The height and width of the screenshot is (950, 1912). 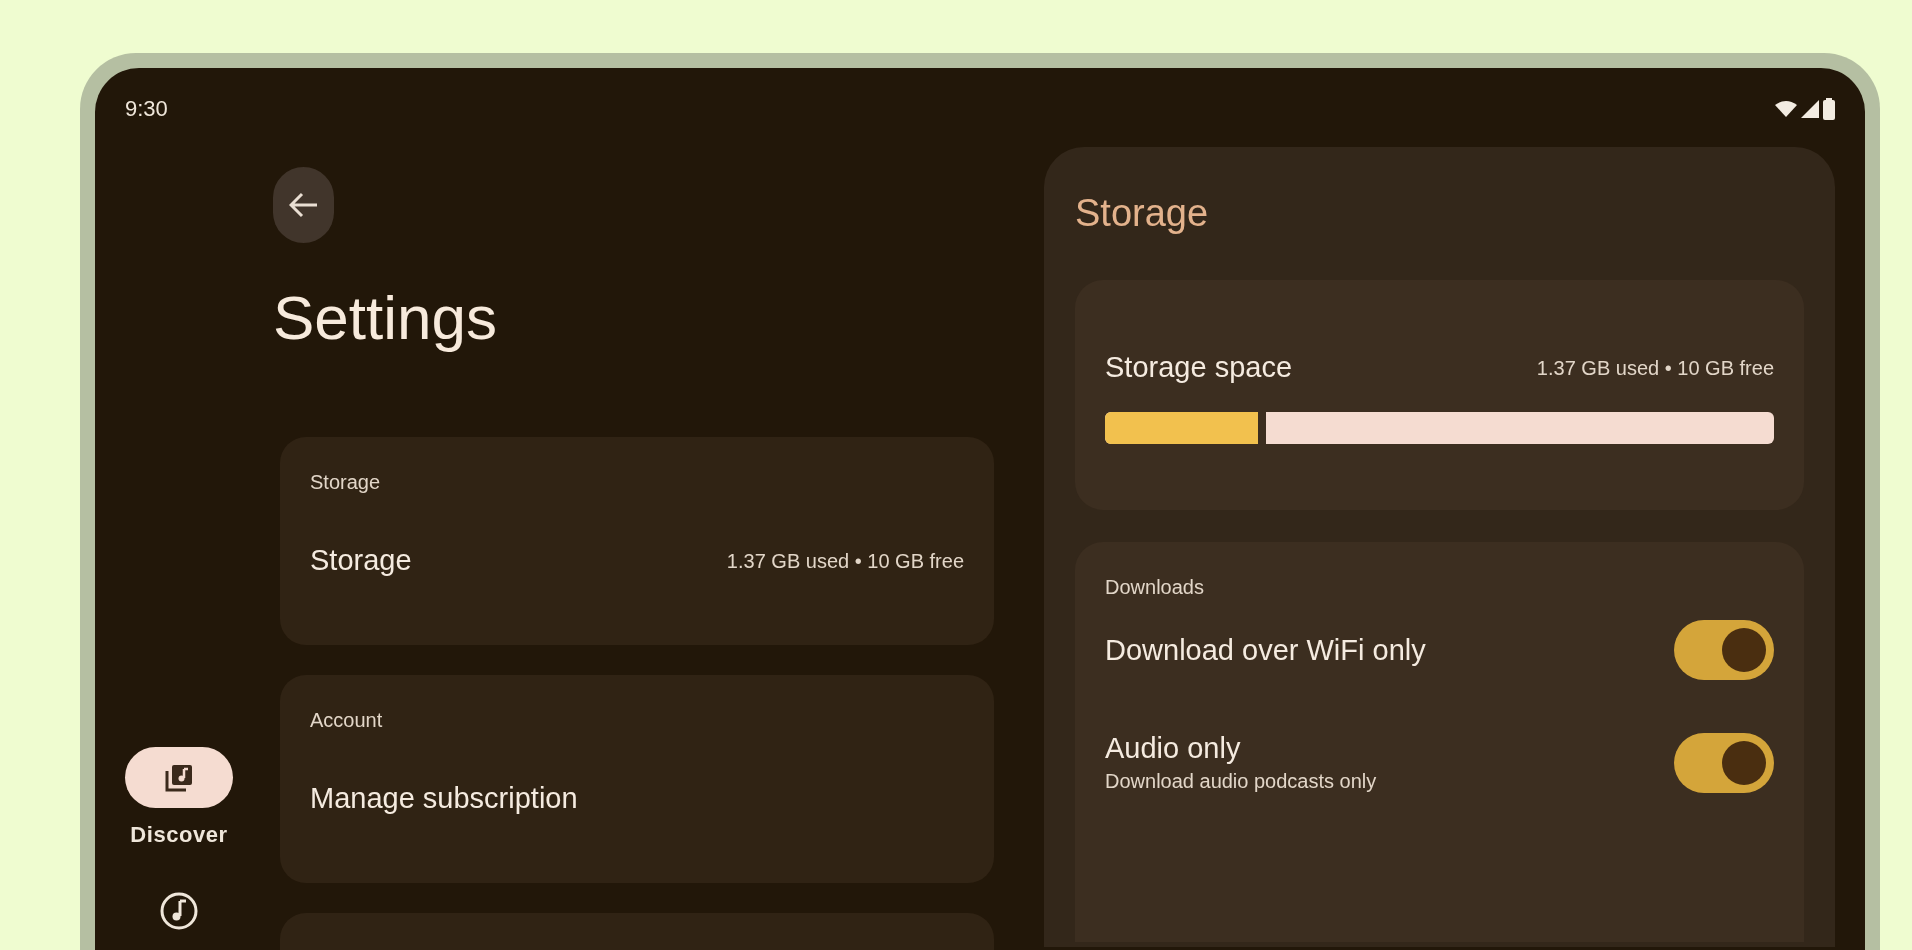 What do you see at coordinates (303, 205) in the screenshot?
I see `back-arrow-icon` at bounding box center [303, 205].